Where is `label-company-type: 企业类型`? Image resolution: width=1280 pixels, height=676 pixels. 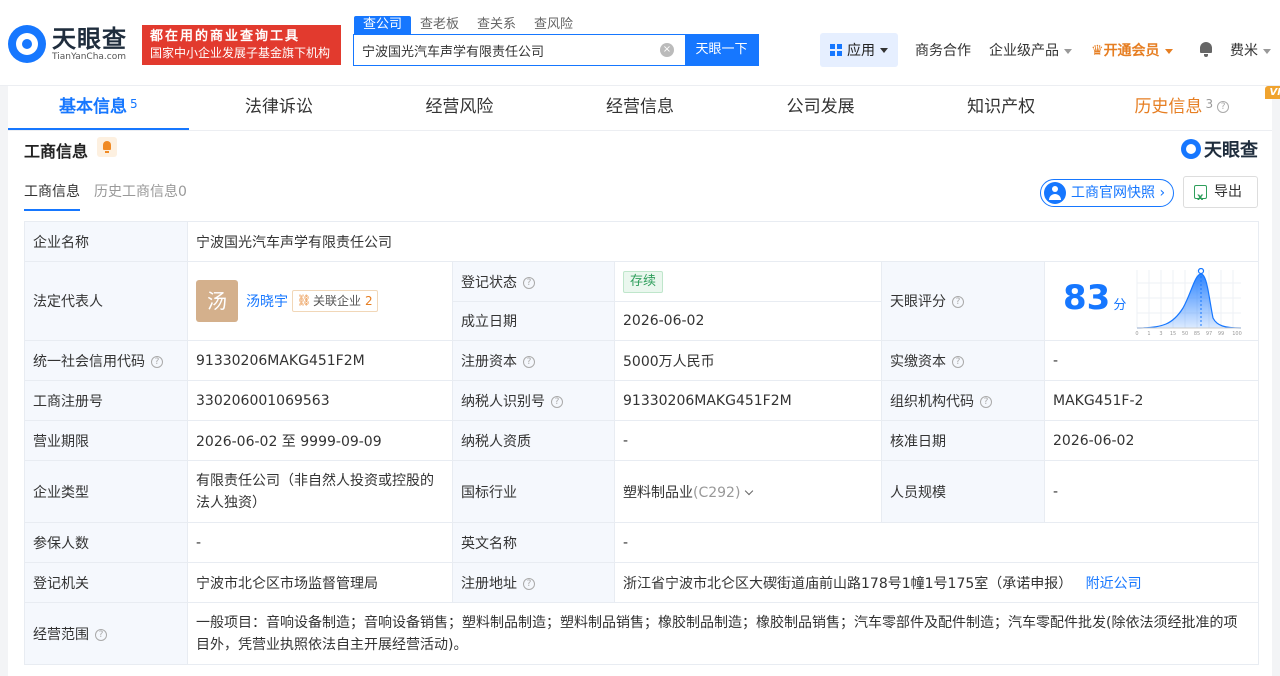
label-company-type: 企业类型 is located at coordinates (106, 491).